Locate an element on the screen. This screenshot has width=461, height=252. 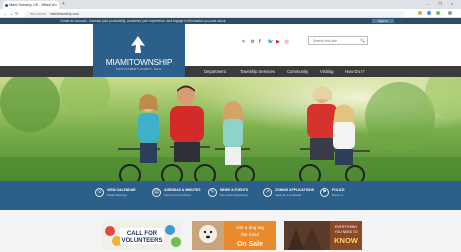
dog-tag-promo-art: Get a dog tag the mind On Sale is located at coordinates (234, 235).